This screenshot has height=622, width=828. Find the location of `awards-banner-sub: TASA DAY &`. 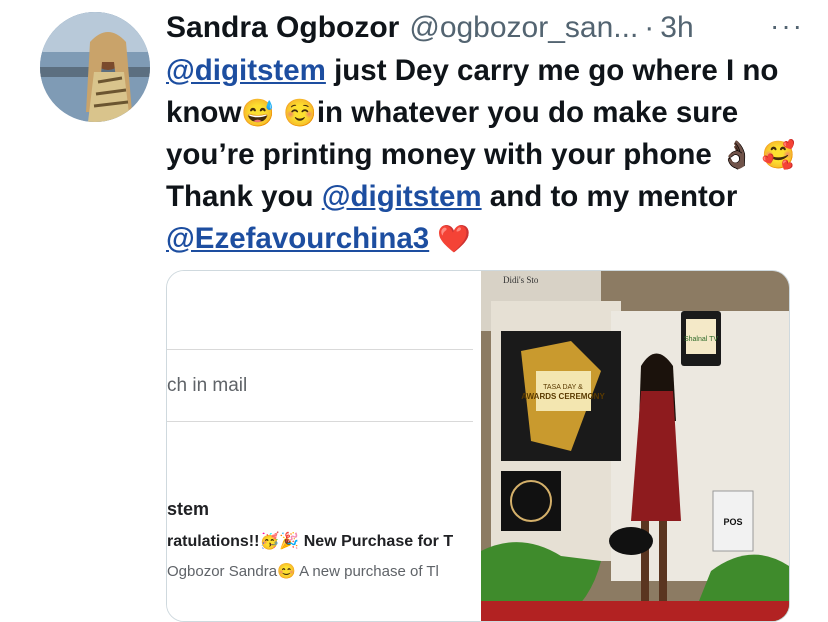

awards-banner-sub: TASA DAY & is located at coordinates (563, 387).